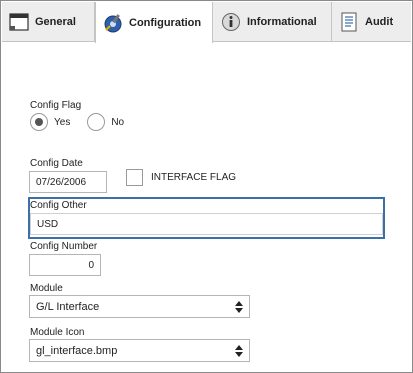 The height and width of the screenshot is (373, 413). What do you see at coordinates (19, 22) in the screenshot?
I see `window-icon` at bounding box center [19, 22].